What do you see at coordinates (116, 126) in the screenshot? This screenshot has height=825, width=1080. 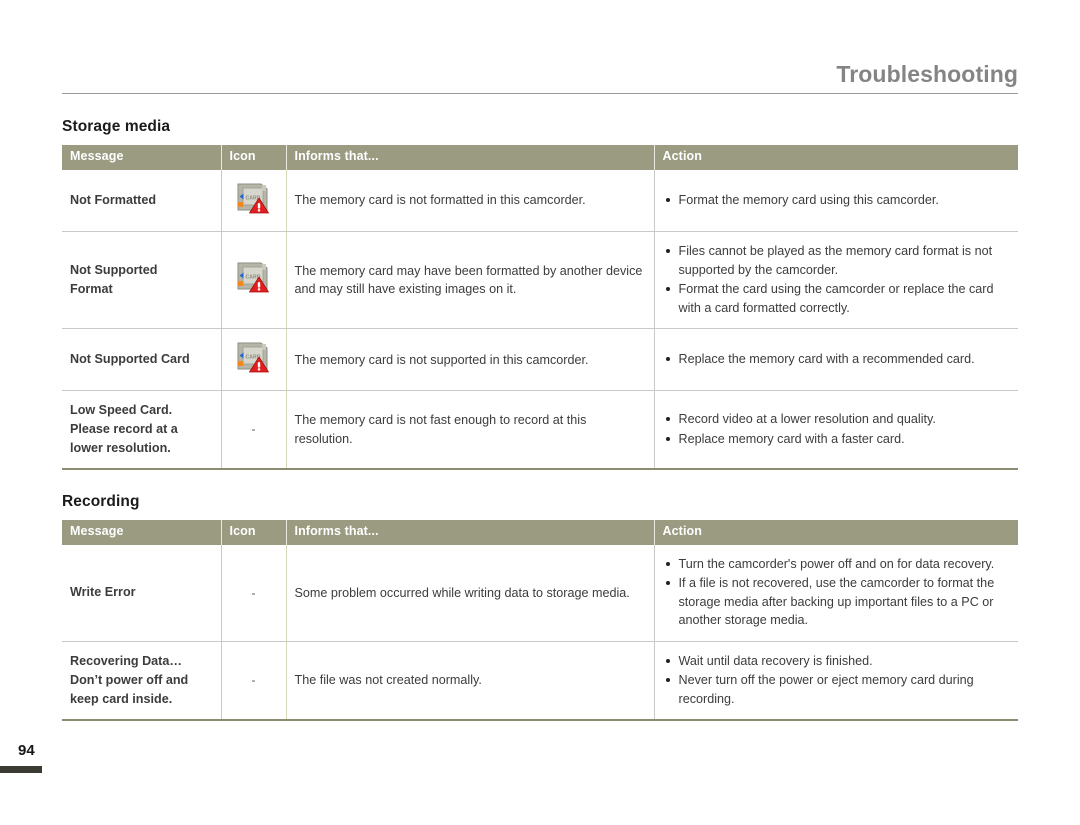 I see `section-title: Storage media` at bounding box center [116, 126].